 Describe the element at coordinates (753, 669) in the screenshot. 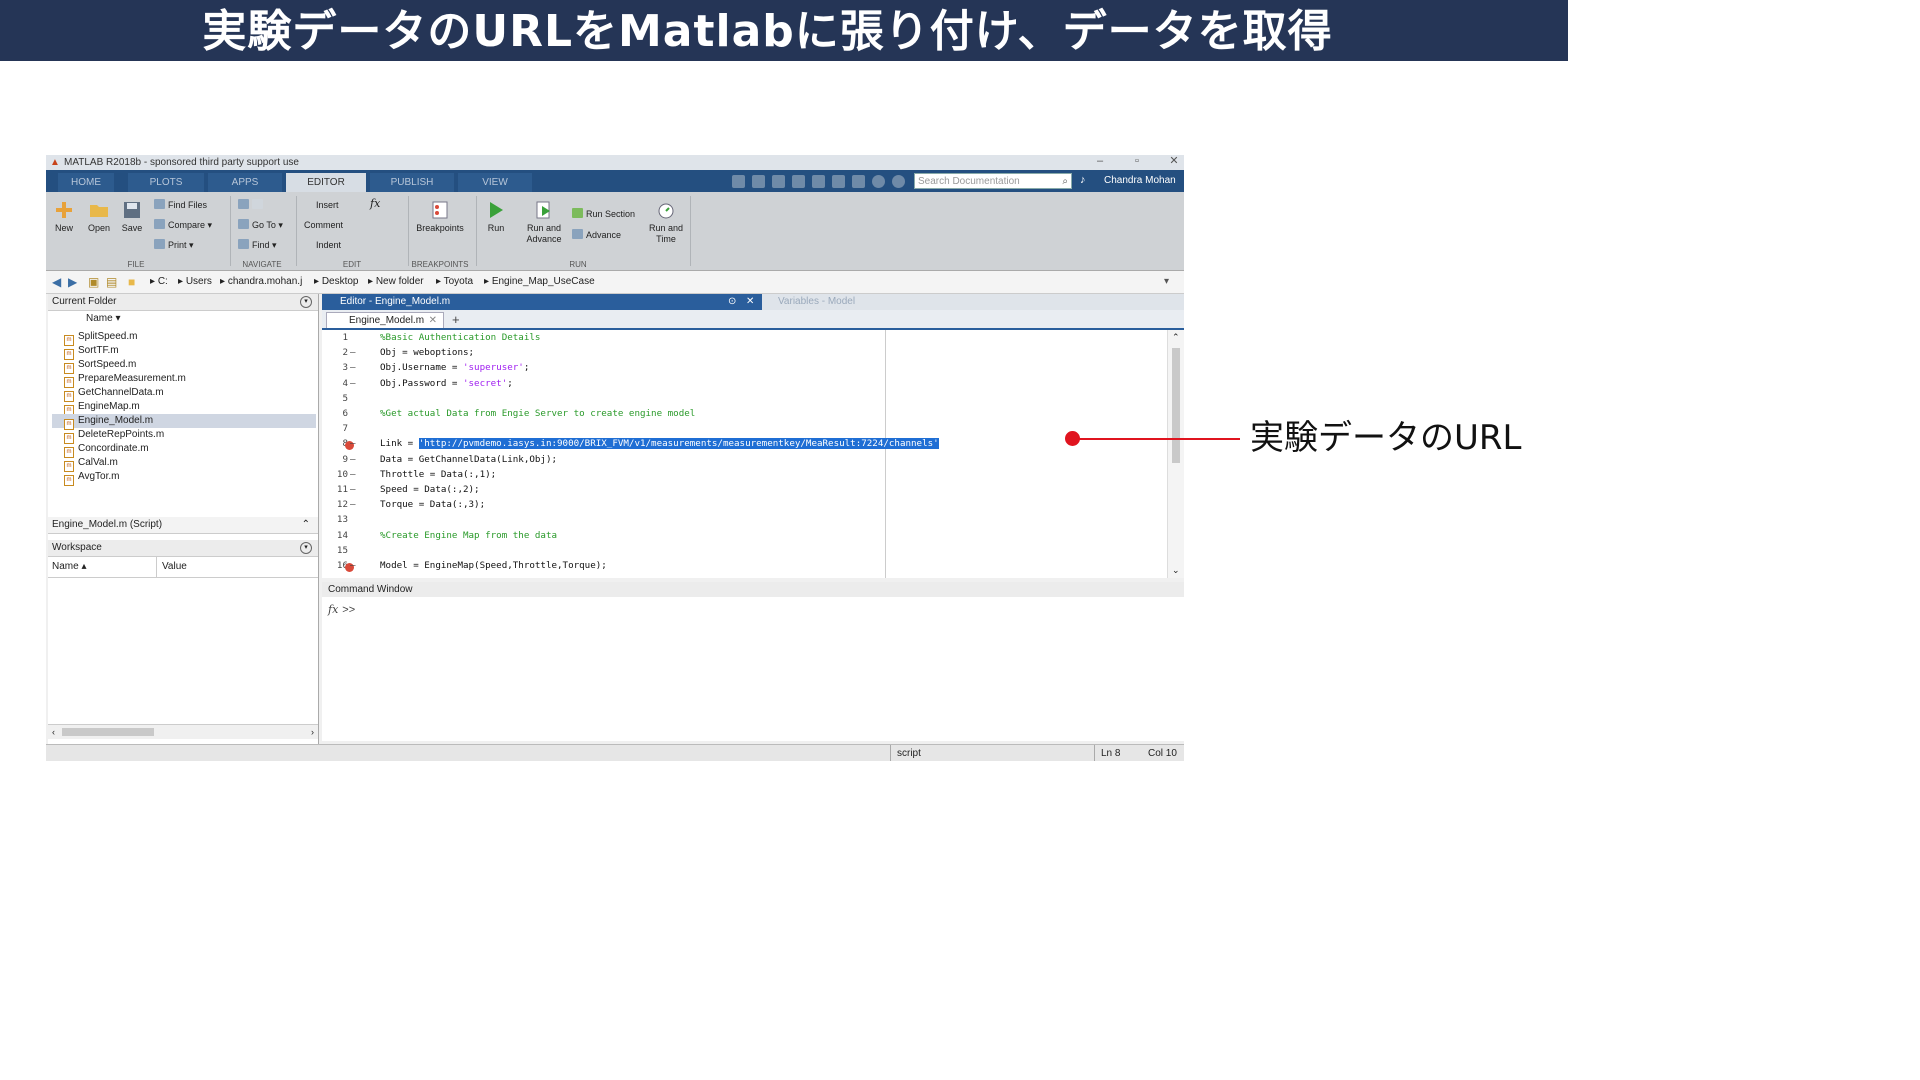

I see `command-window: fx >>` at that location.